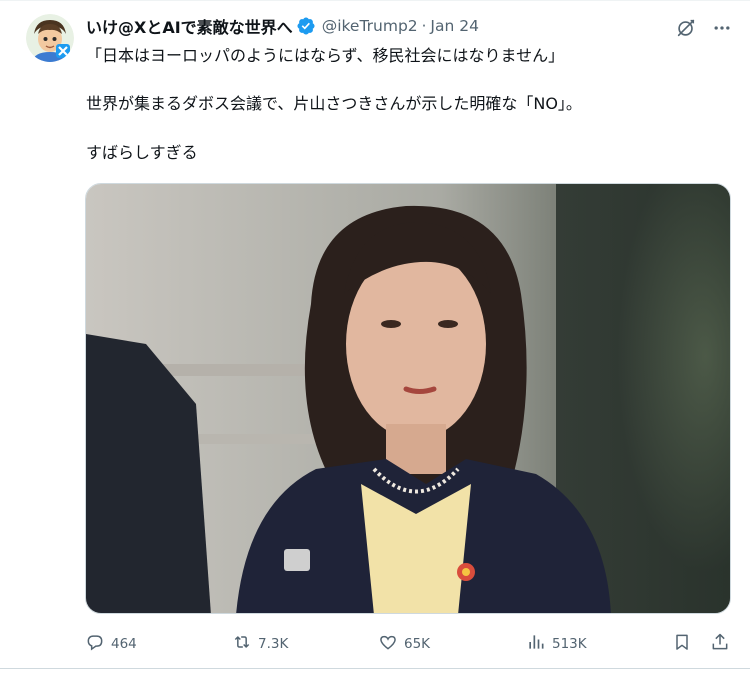 This screenshot has width=750, height=679. I want to click on repost-button: 7.3K, so click(260, 644).